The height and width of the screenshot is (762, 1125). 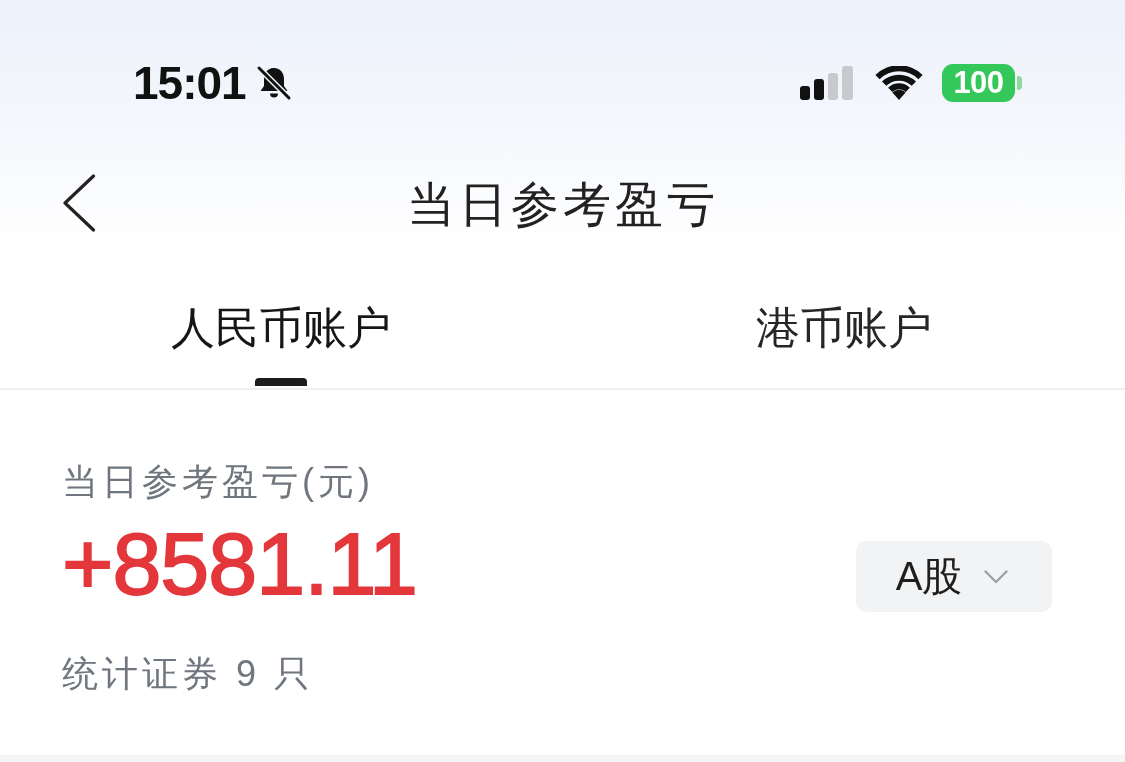 What do you see at coordinates (982, 83) in the screenshot?
I see `battery-indicator: 100` at bounding box center [982, 83].